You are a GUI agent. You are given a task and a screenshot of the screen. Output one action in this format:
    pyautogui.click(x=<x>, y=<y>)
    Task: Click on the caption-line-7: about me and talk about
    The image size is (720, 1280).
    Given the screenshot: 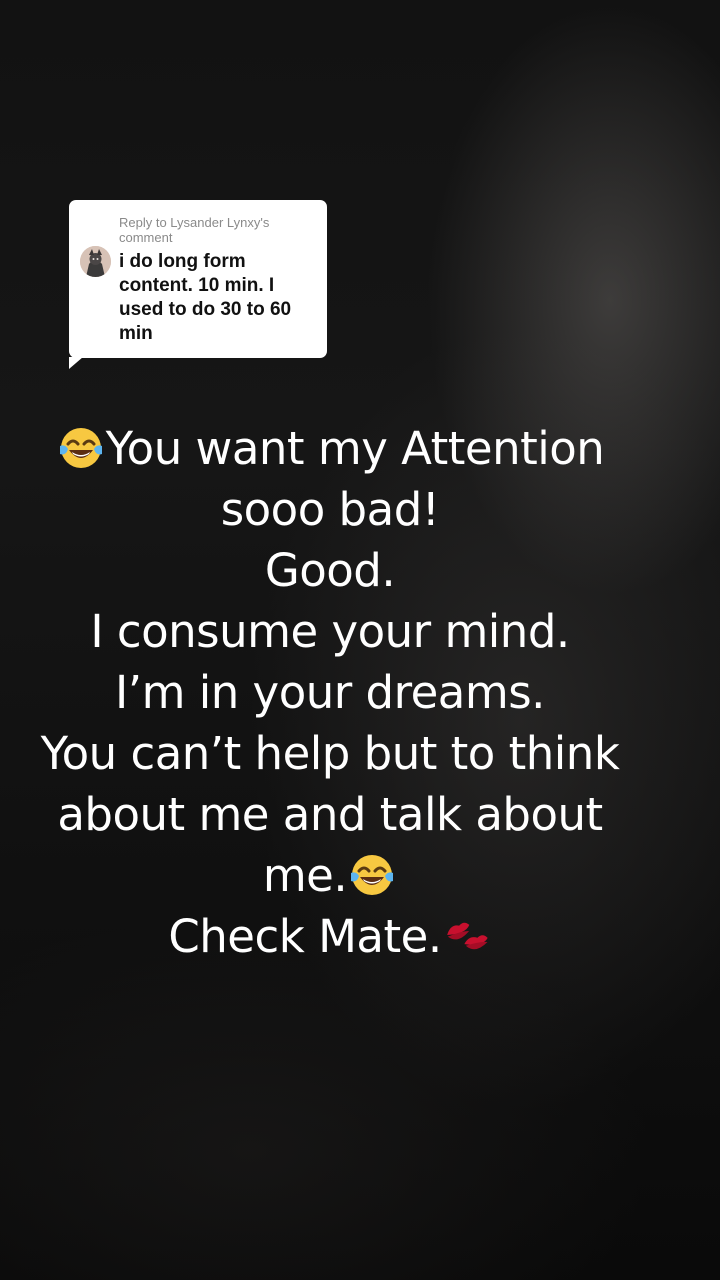 What is the action you would take?
    pyautogui.click(x=330, y=814)
    